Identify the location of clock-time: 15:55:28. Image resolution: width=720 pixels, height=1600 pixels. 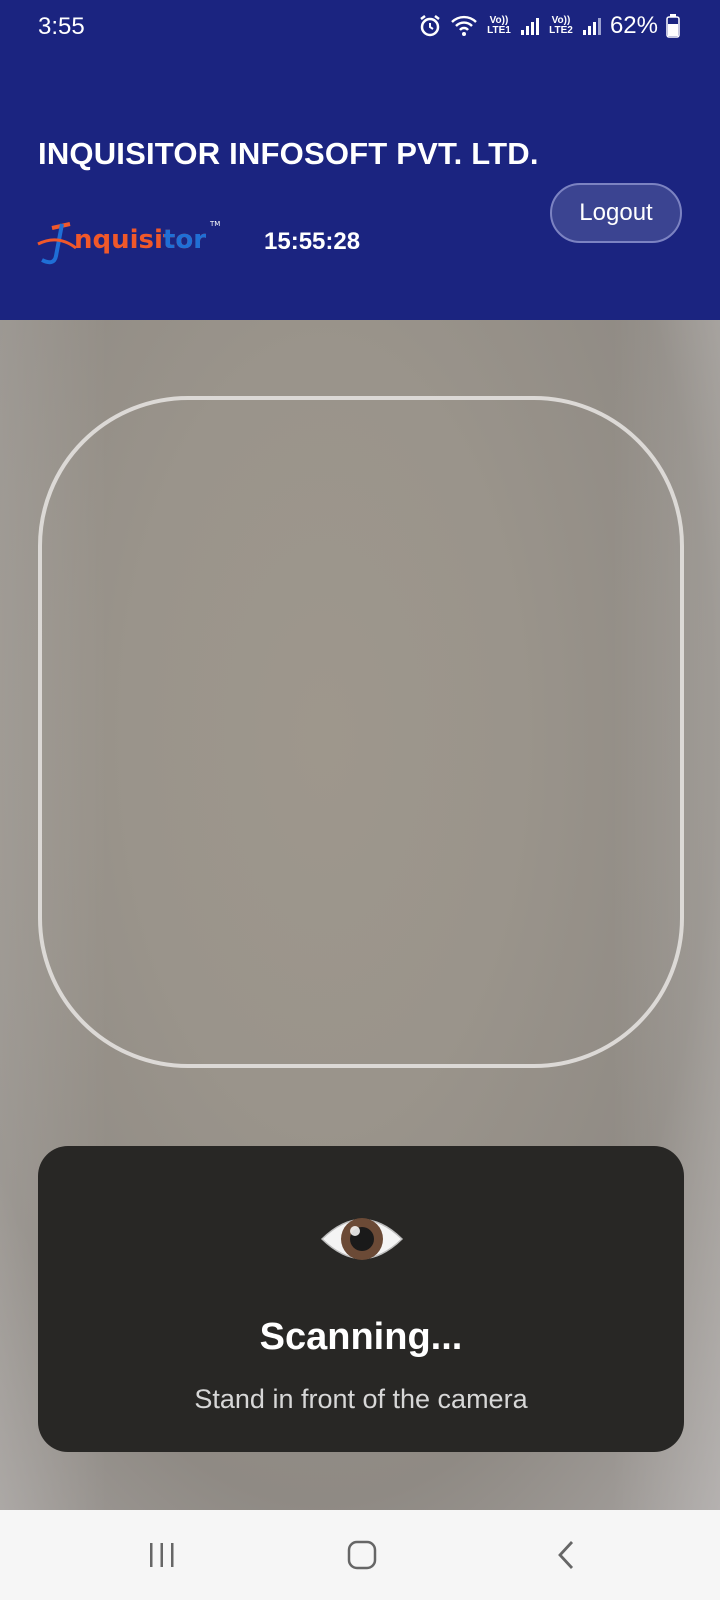
(312, 241).